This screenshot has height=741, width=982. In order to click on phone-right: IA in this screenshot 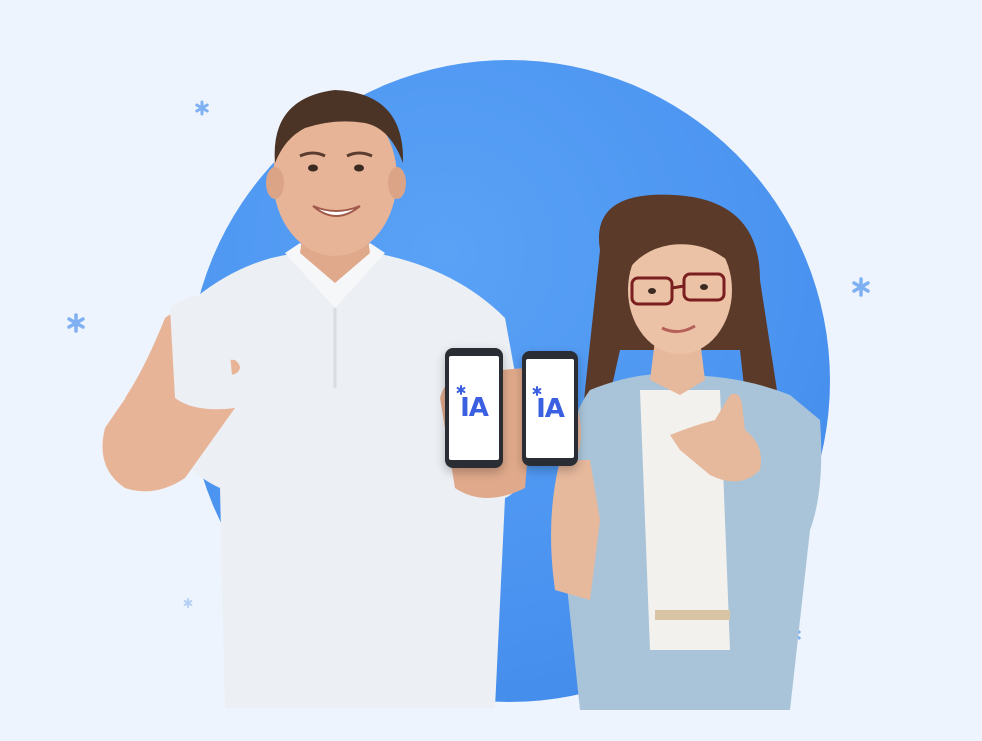, I will do `click(550, 408)`.